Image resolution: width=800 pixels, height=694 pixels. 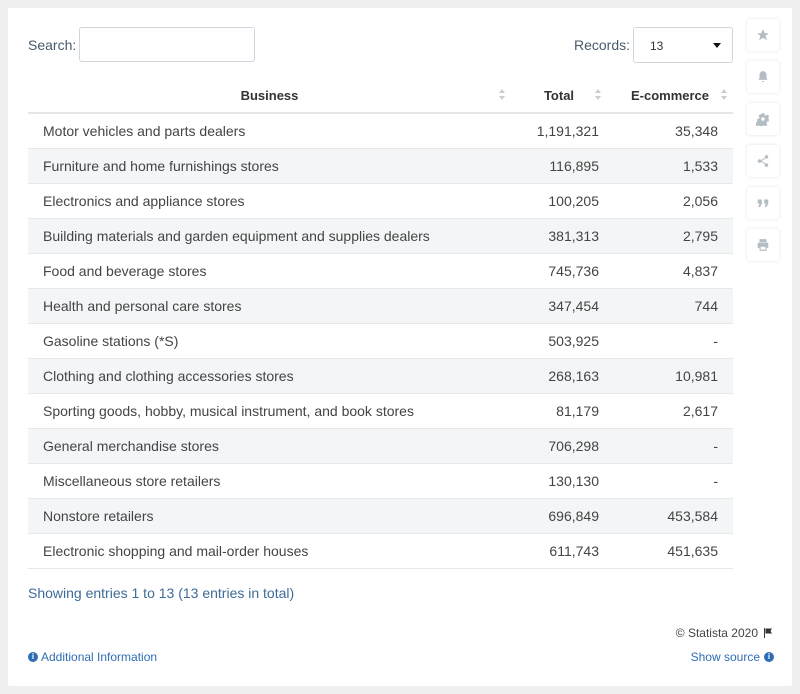 I want to click on gear-icon, so click(x=763, y=119).